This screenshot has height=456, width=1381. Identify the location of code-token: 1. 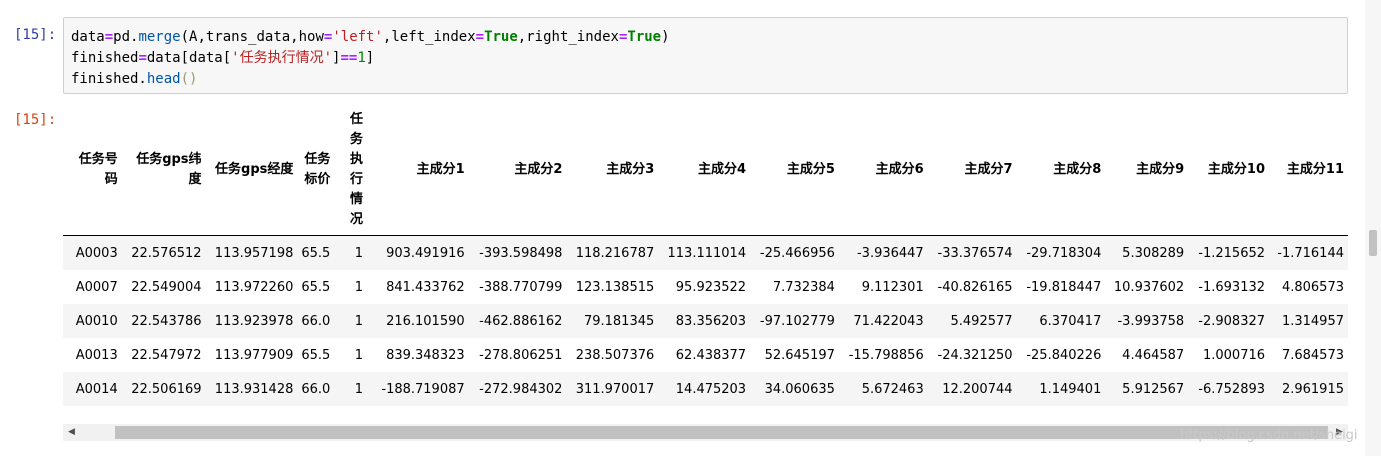
(361, 58).